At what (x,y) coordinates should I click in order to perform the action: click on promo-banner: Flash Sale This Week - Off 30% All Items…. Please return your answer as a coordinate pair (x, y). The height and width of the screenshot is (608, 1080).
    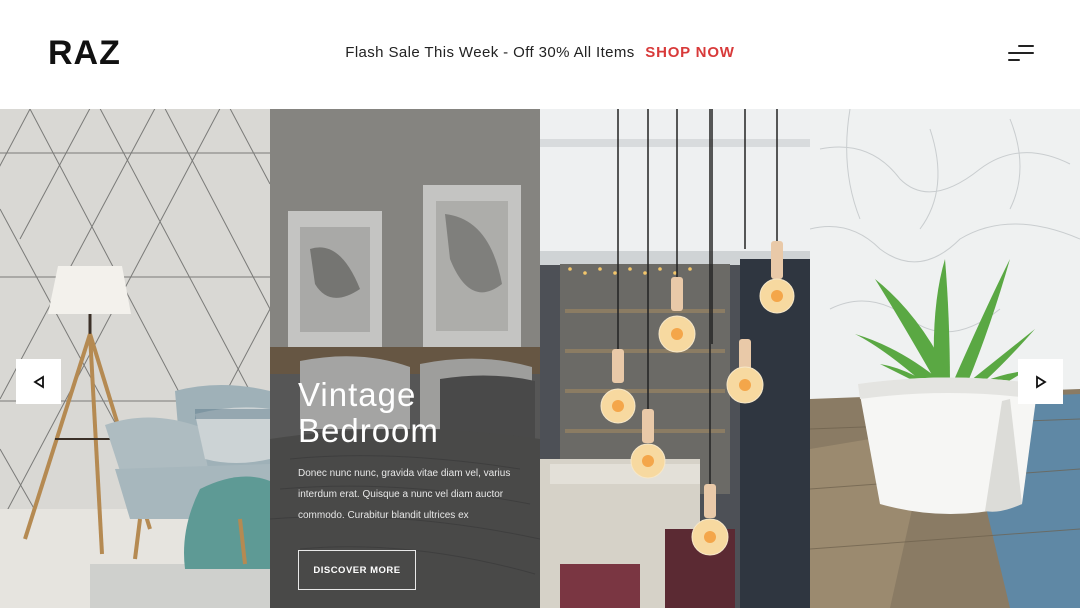
    Looking at the image, I should click on (540, 52).